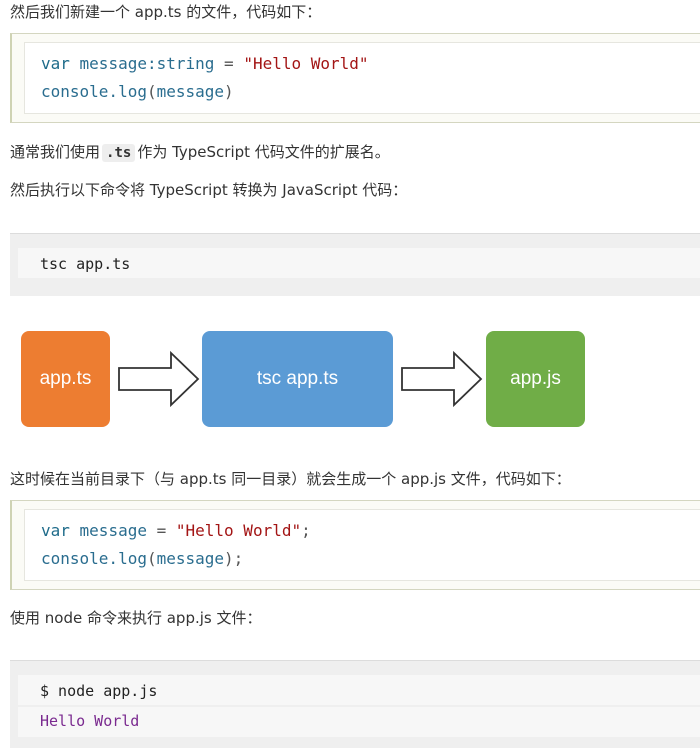  Describe the element at coordinates (85, 264) in the screenshot. I see `tsc-command: tsc app.ts` at that location.